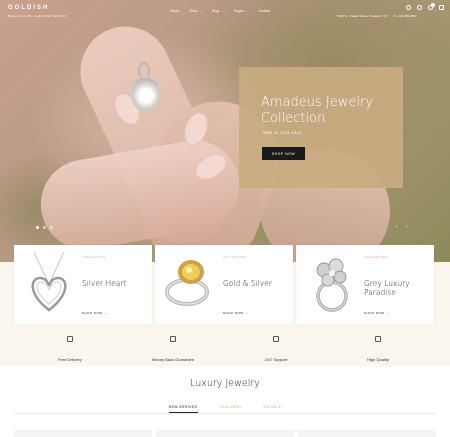 Image resolution: width=450 pixels, height=437 pixels. Describe the element at coordinates (173, 359) in the screenshot. I see `feature-label: Money Back Guarantee` at that location.